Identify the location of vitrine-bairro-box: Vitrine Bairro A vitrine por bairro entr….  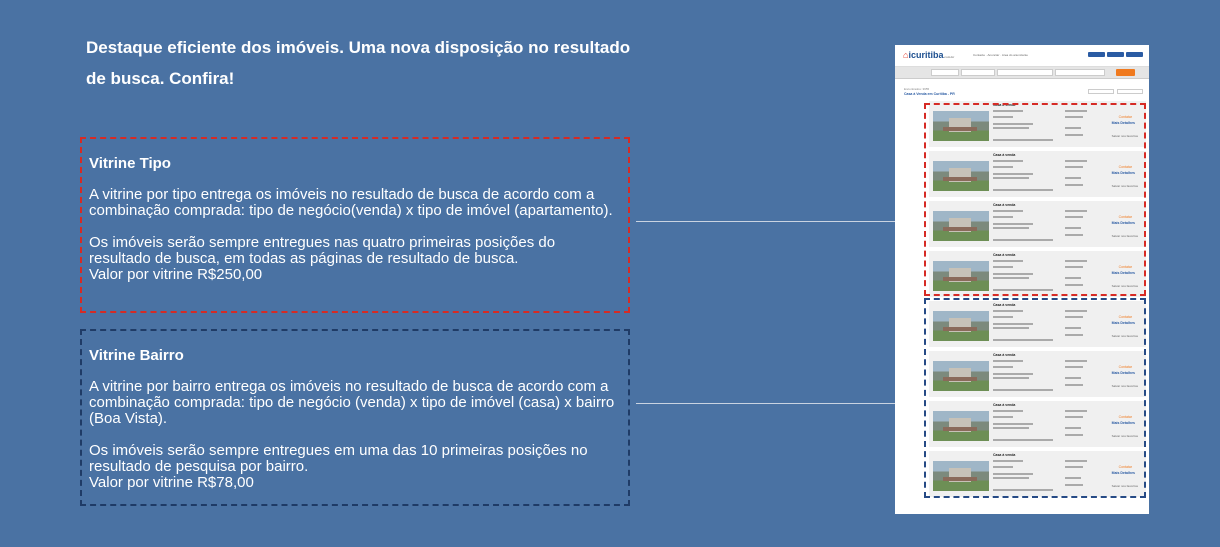
(355, 417).